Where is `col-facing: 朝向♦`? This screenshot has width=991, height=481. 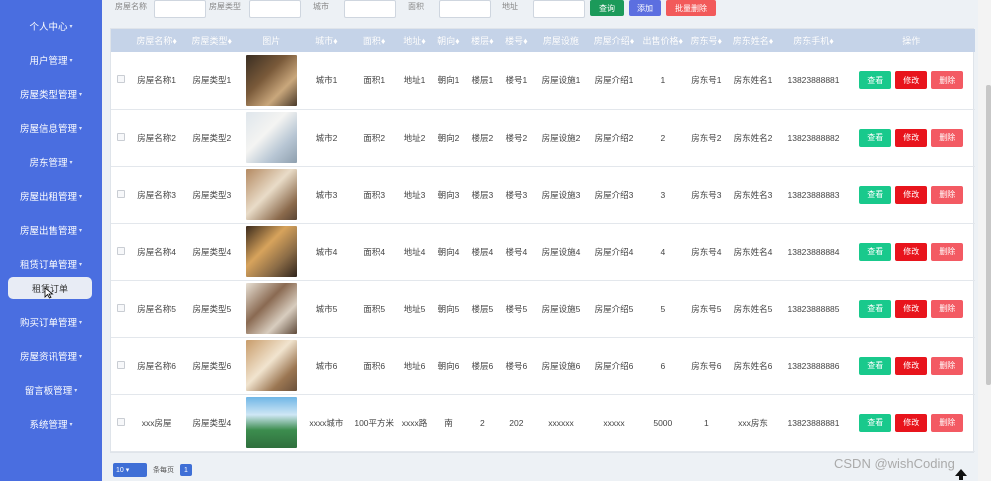
col-facing: 朝向♦ is located at coordinates (448, 40).